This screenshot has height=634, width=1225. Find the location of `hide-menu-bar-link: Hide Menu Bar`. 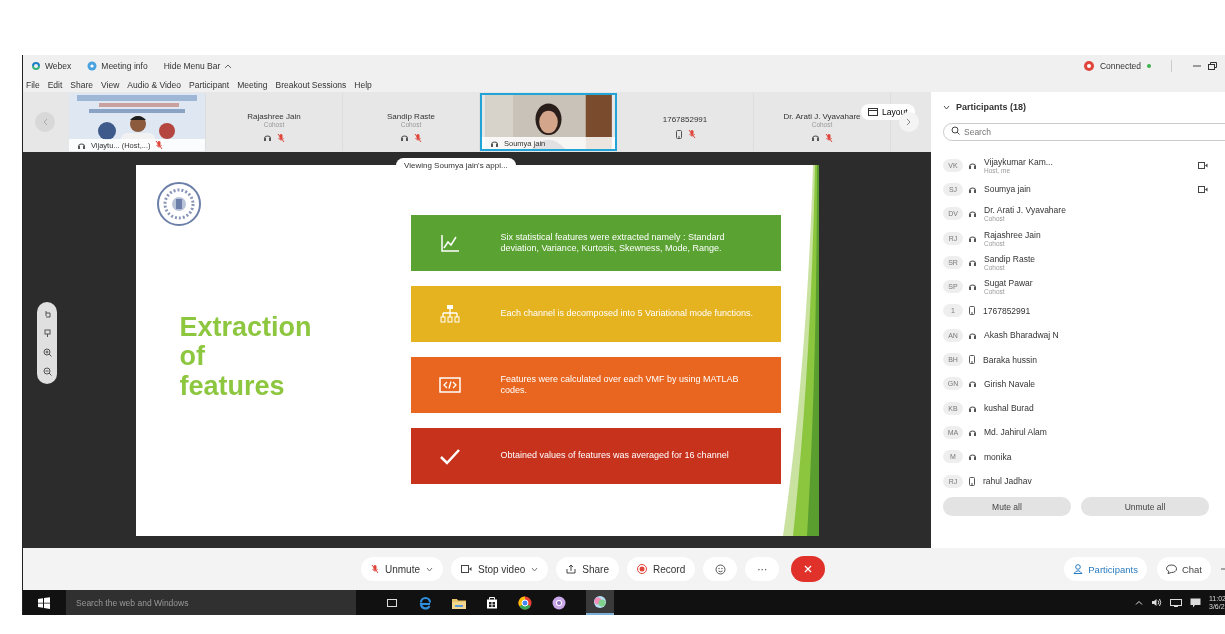

hide-menu-bar-link: Hide Menu Bar is located at coordinates (192, 66).